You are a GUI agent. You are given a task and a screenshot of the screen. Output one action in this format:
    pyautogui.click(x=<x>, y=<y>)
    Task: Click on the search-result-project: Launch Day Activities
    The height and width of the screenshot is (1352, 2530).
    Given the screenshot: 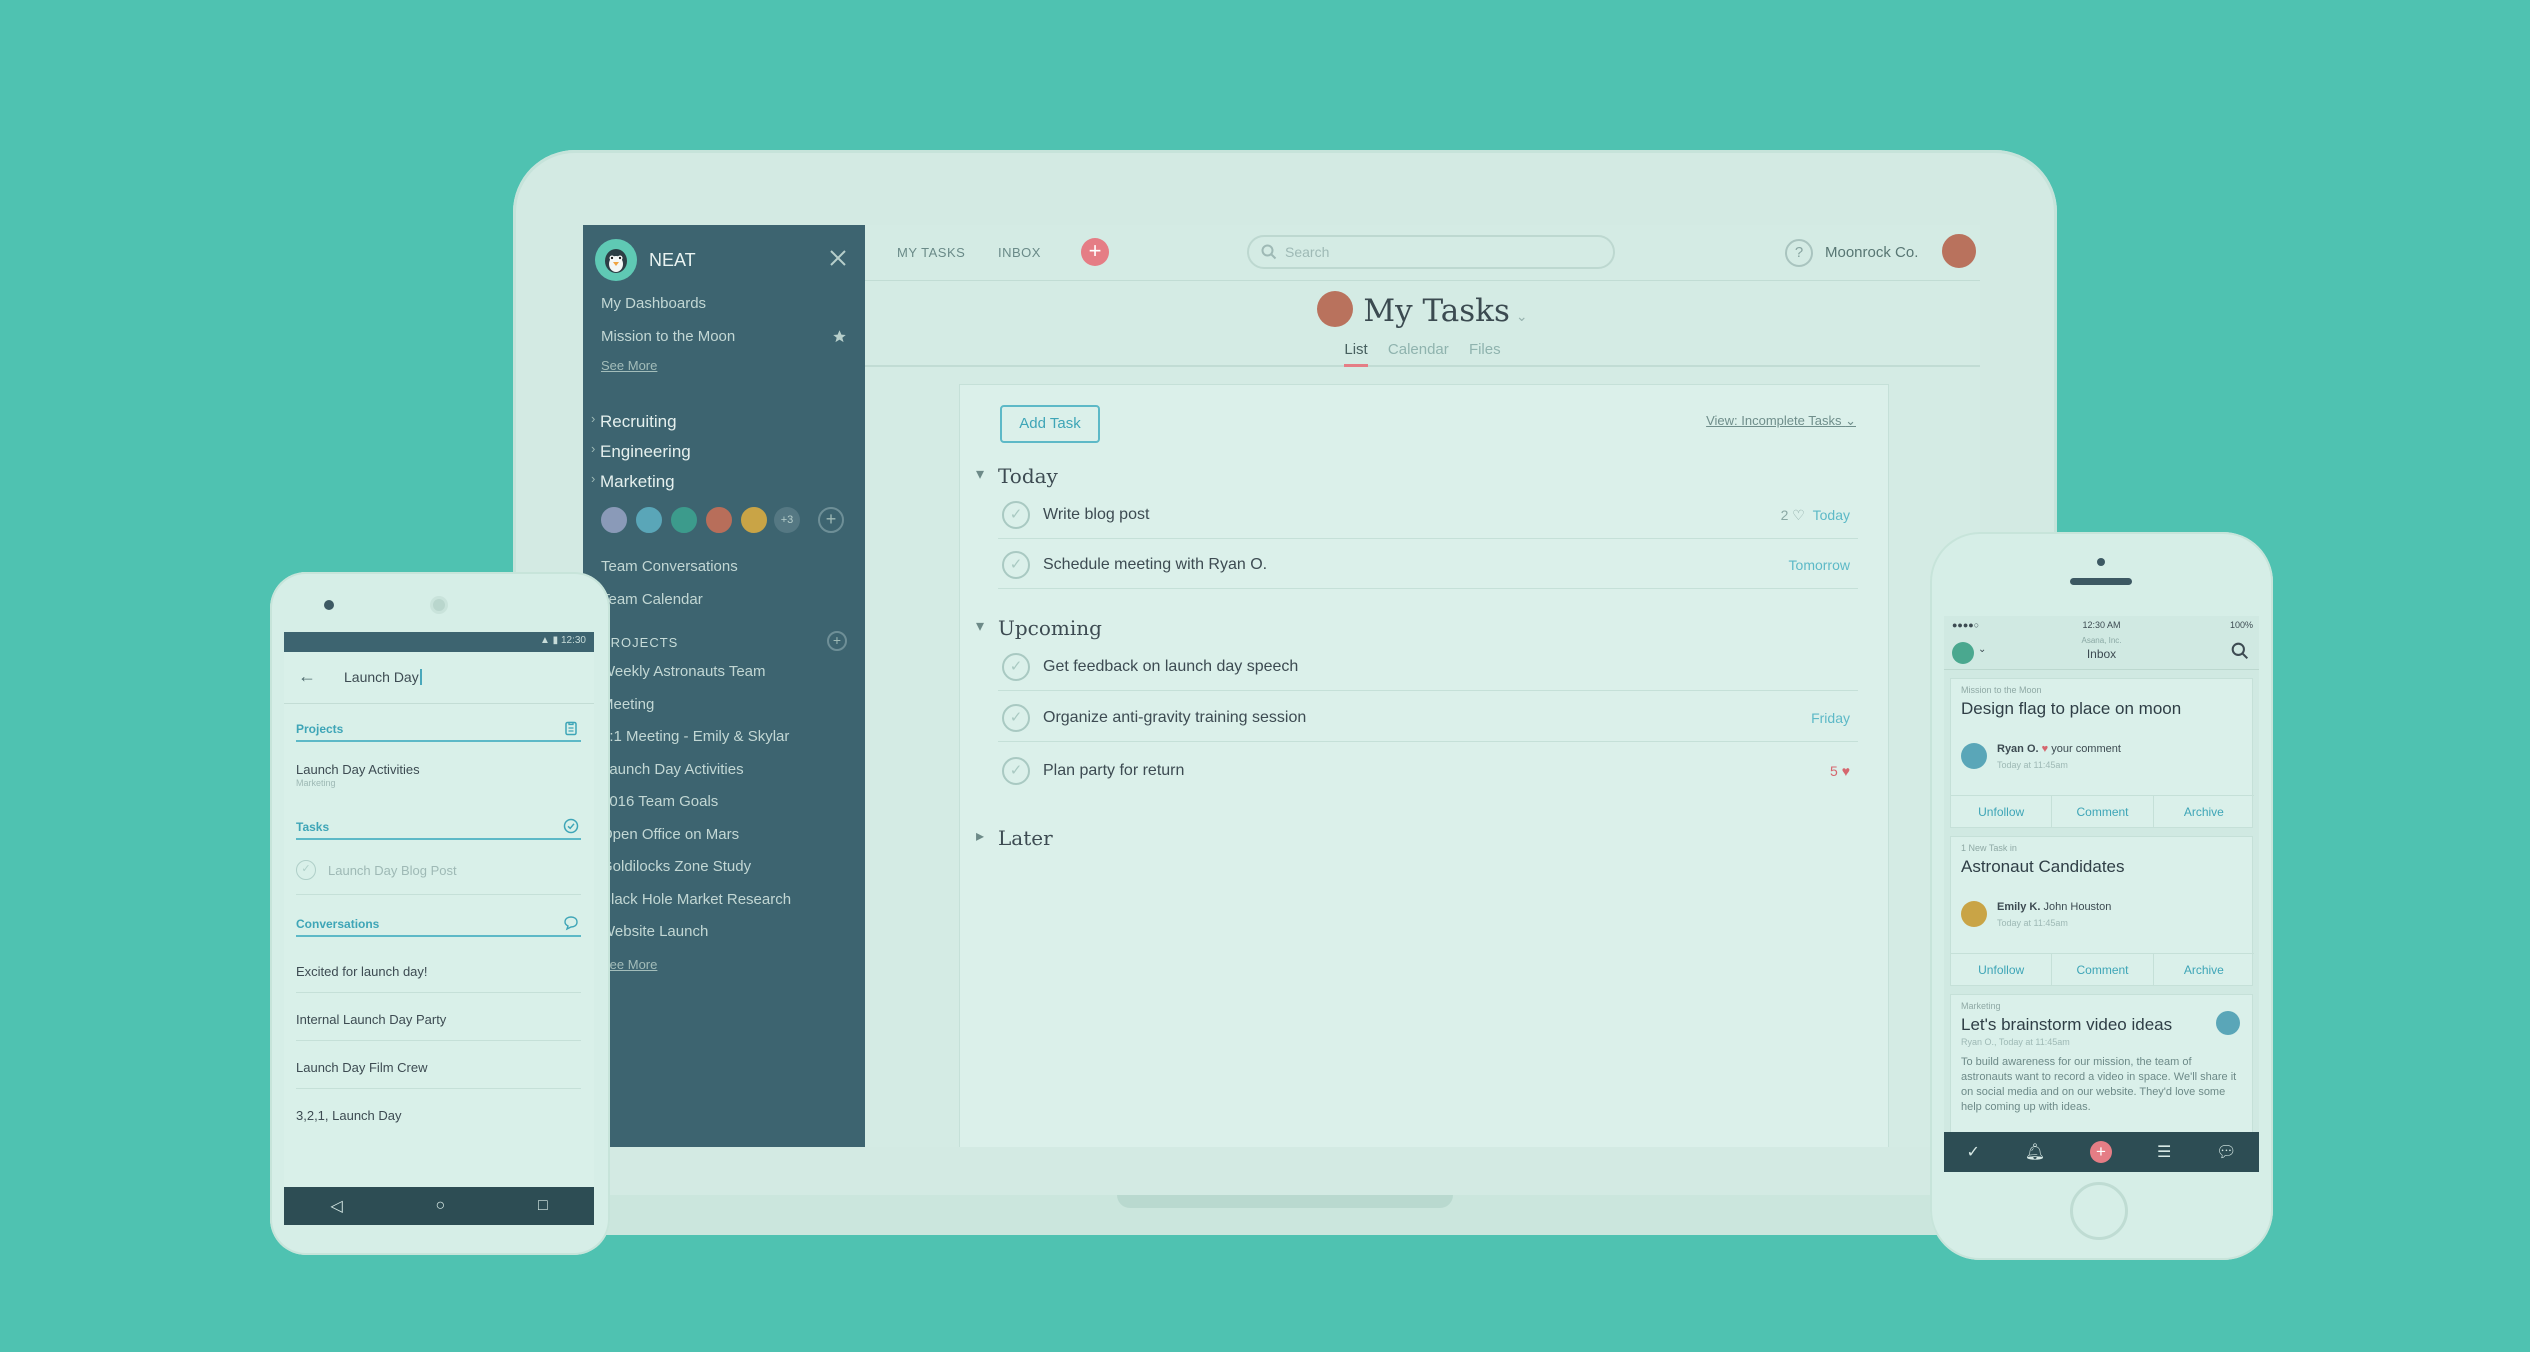 What is the action you would take?
    pyautogui.click(x=438, y=769)
    